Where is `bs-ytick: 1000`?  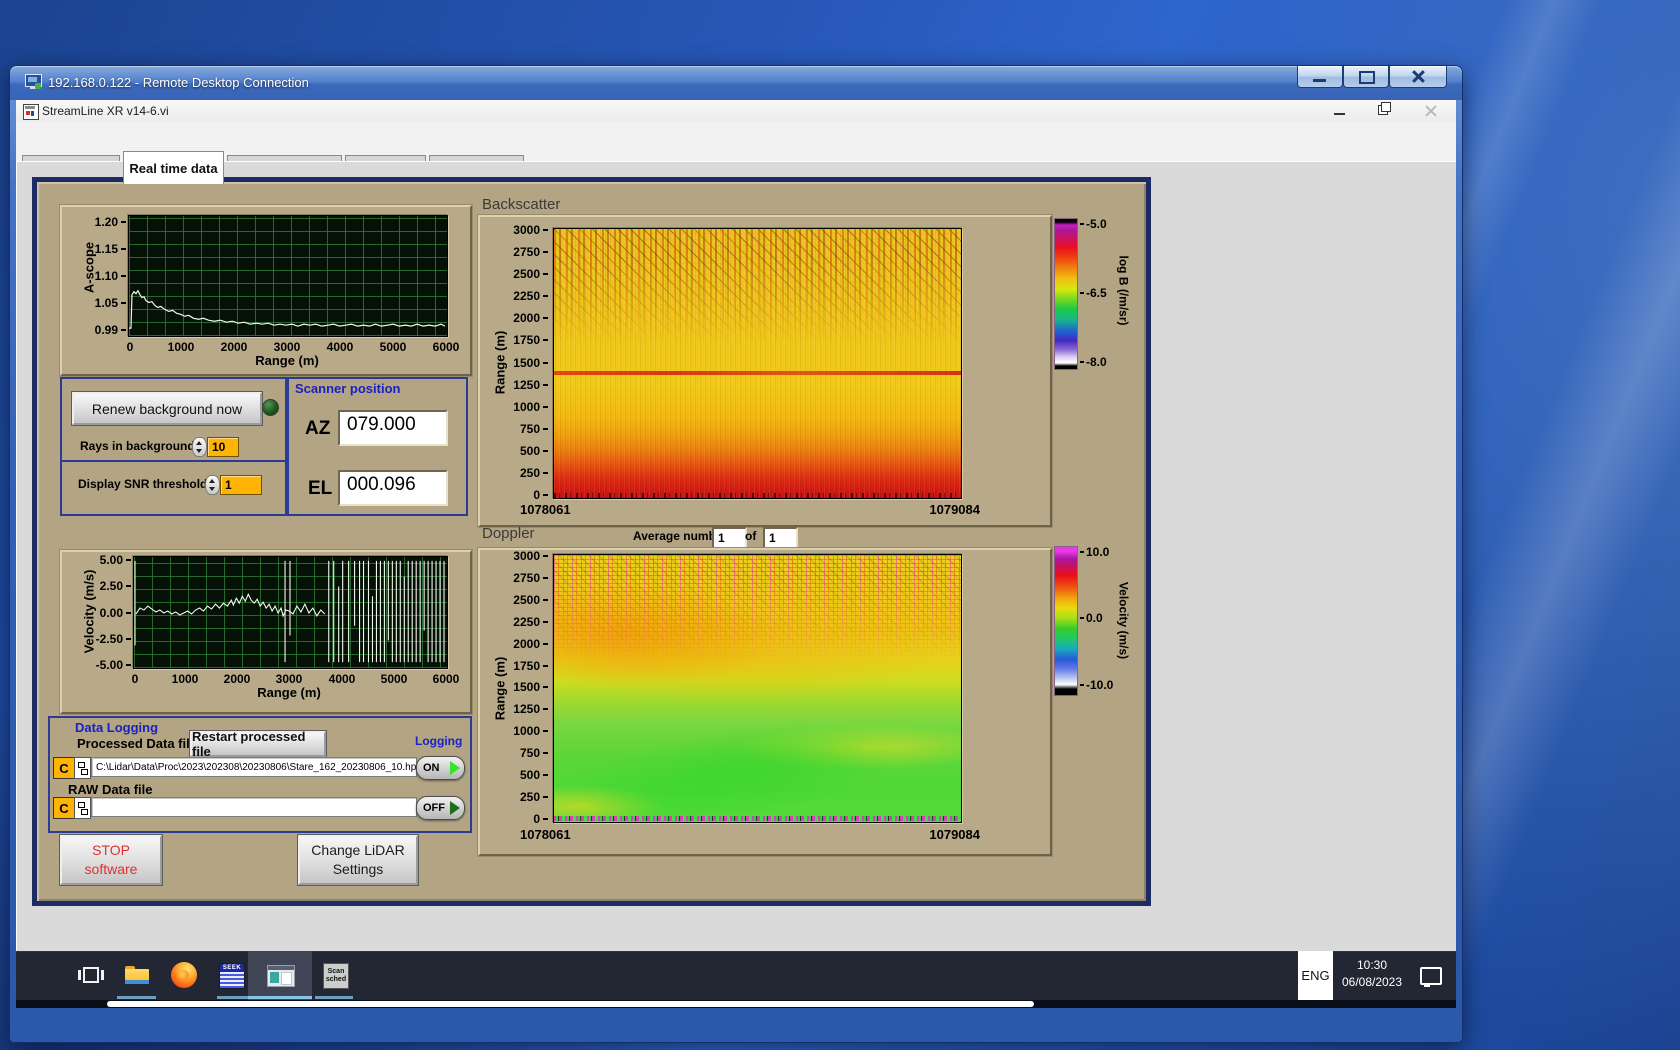
bs-ytick: 1000 is located at coordinates (526, 407).